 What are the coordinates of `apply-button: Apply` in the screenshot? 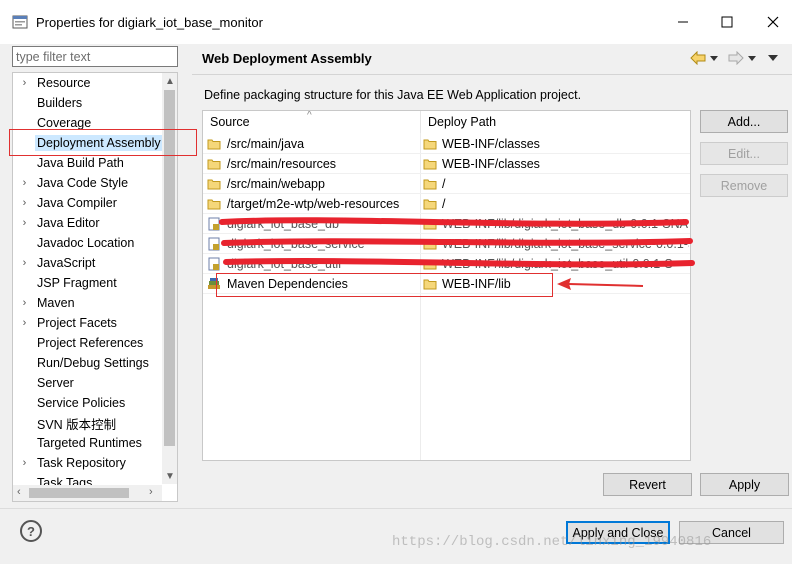 It's located at (744, 484).